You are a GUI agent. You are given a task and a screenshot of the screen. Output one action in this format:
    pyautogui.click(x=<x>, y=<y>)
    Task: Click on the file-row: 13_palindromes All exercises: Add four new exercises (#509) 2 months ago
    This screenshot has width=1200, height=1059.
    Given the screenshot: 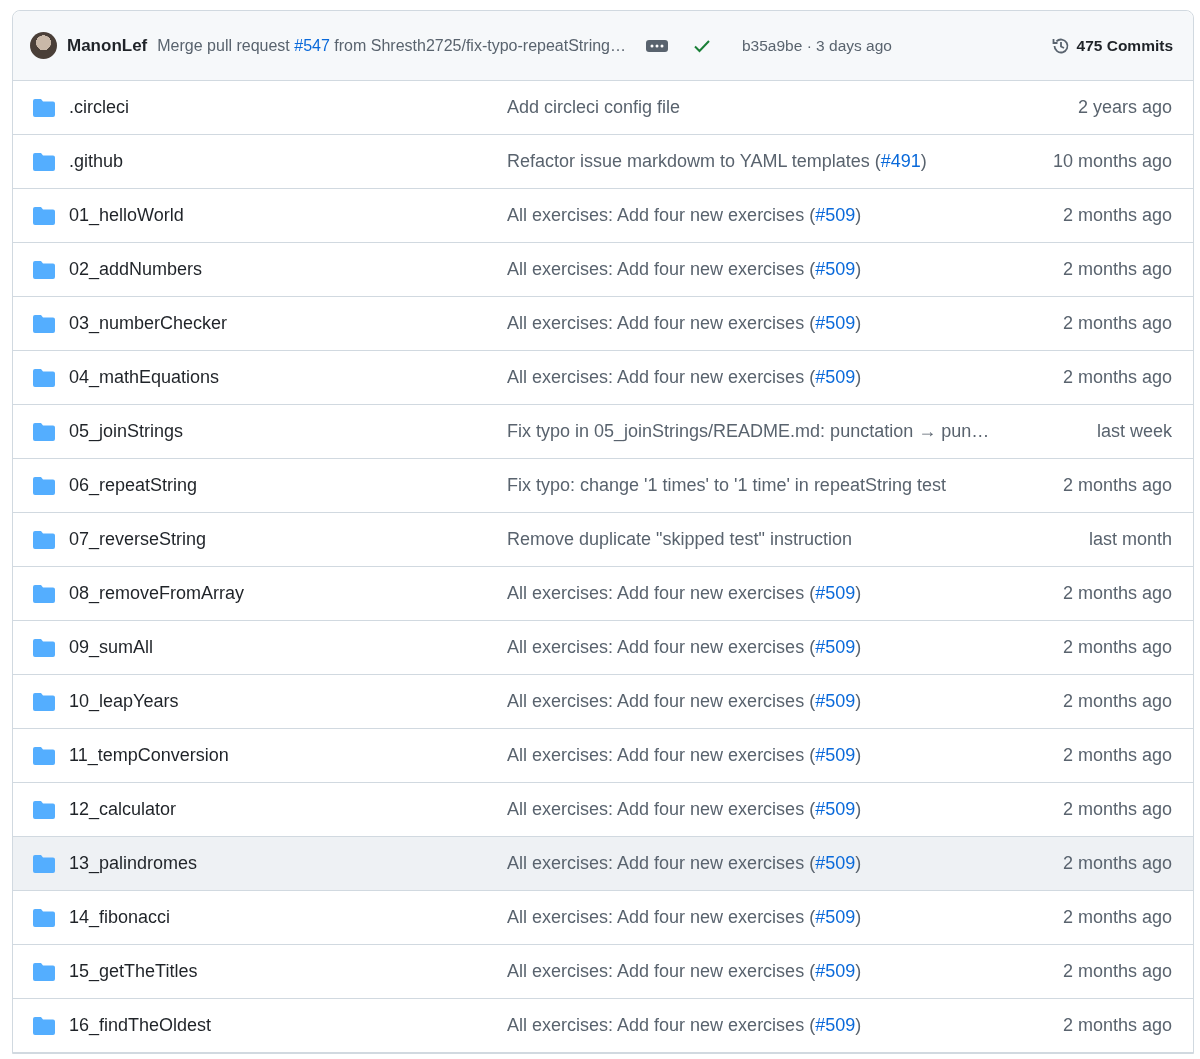 What is the action you would take?
    pyautogui.click(x=603, y=864)
    